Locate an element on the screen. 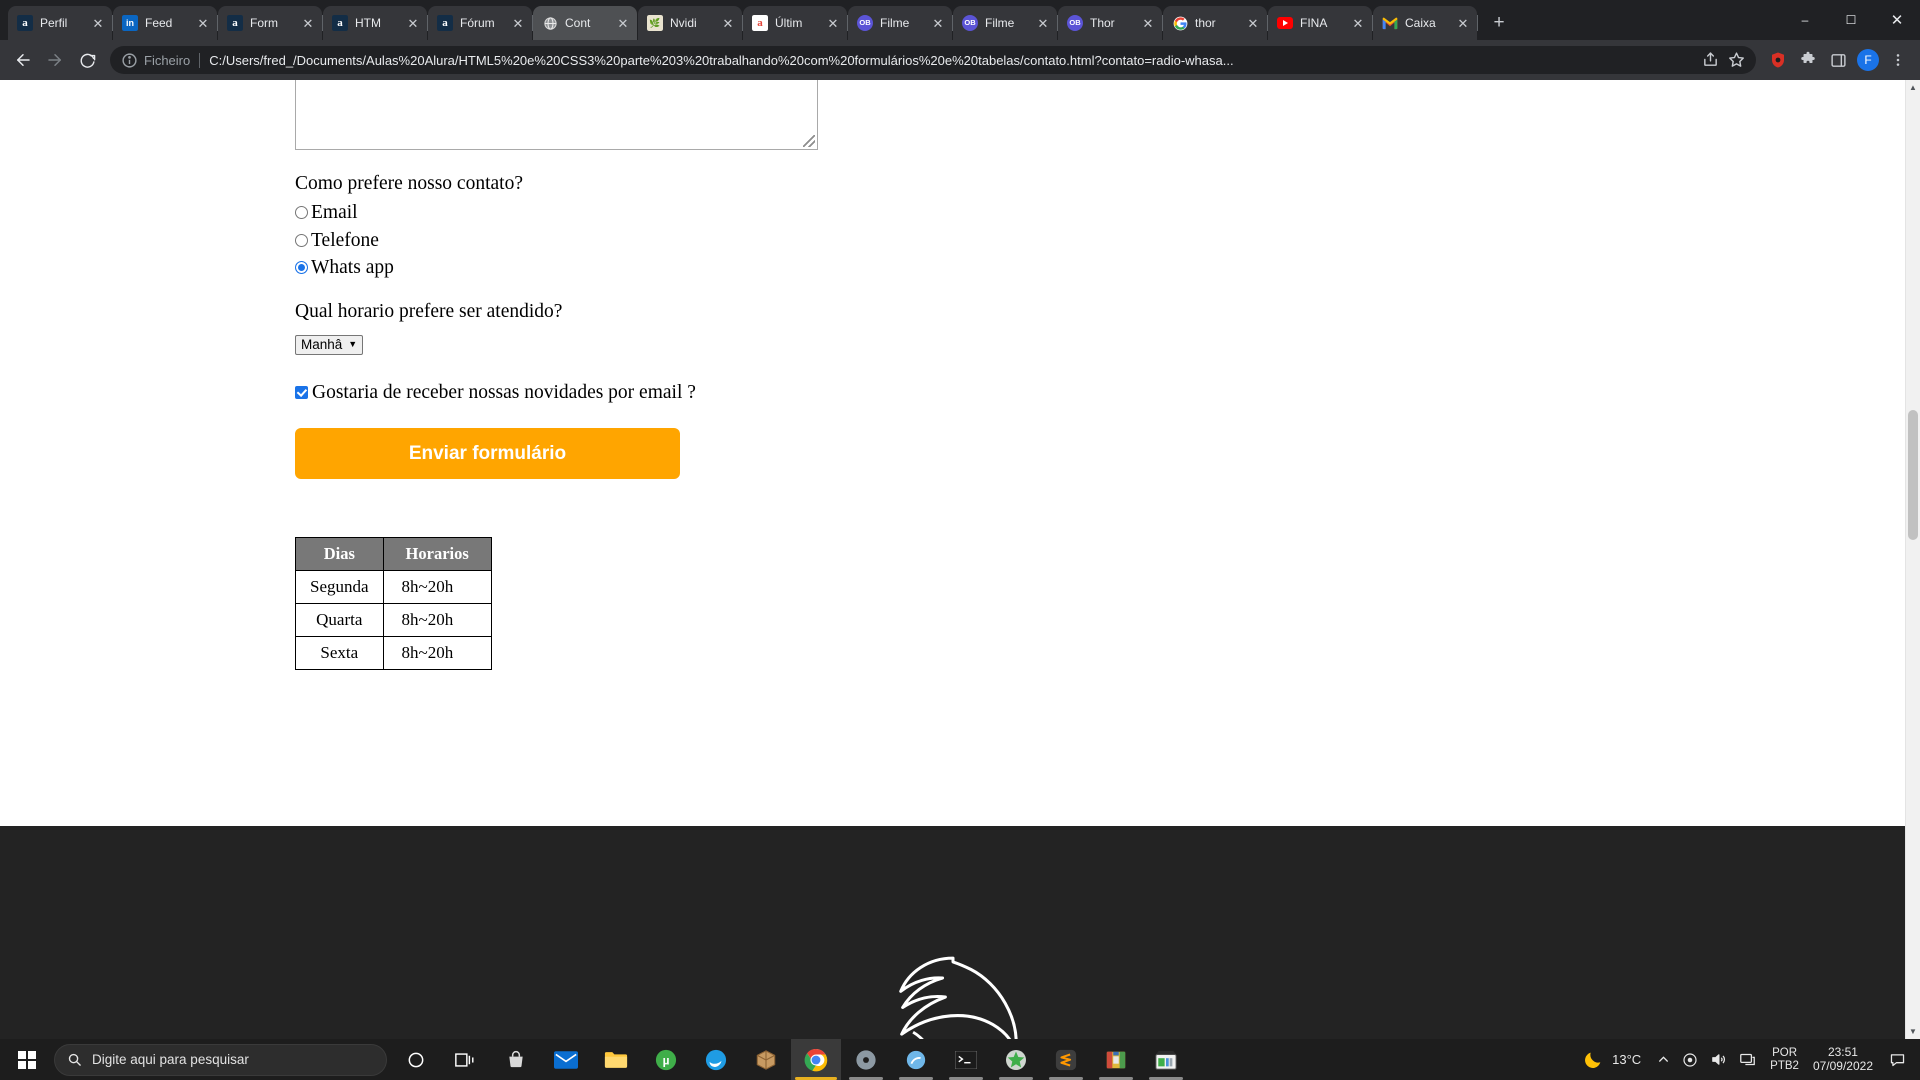  moon-icon is located at coordinates (1593, 1060).